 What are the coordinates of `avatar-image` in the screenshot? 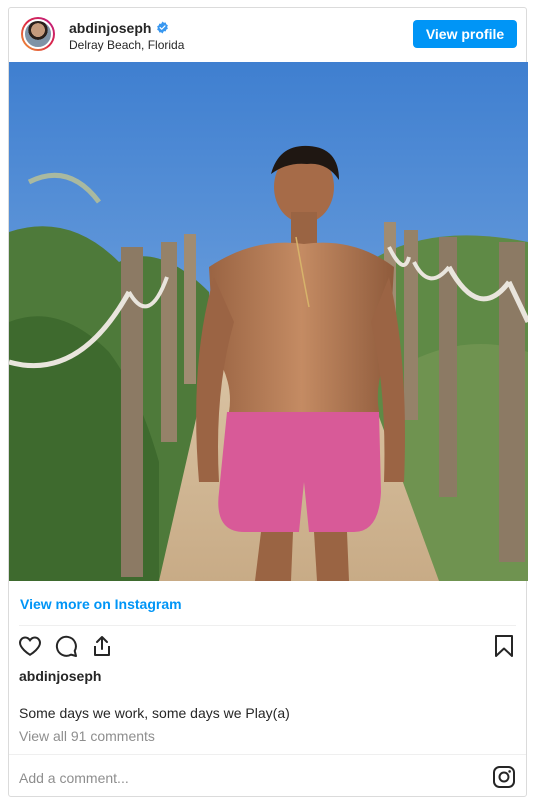 It's located at (38, 34).